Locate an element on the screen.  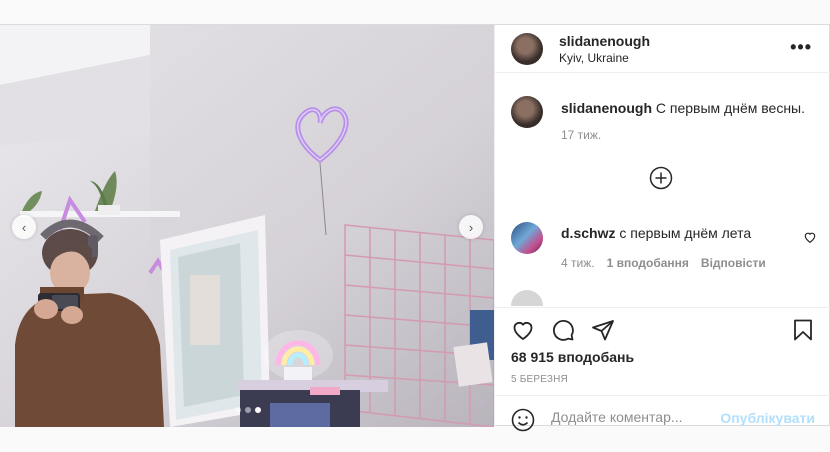
comment-time: 4 тиж. is located at coordinates (578, 263).